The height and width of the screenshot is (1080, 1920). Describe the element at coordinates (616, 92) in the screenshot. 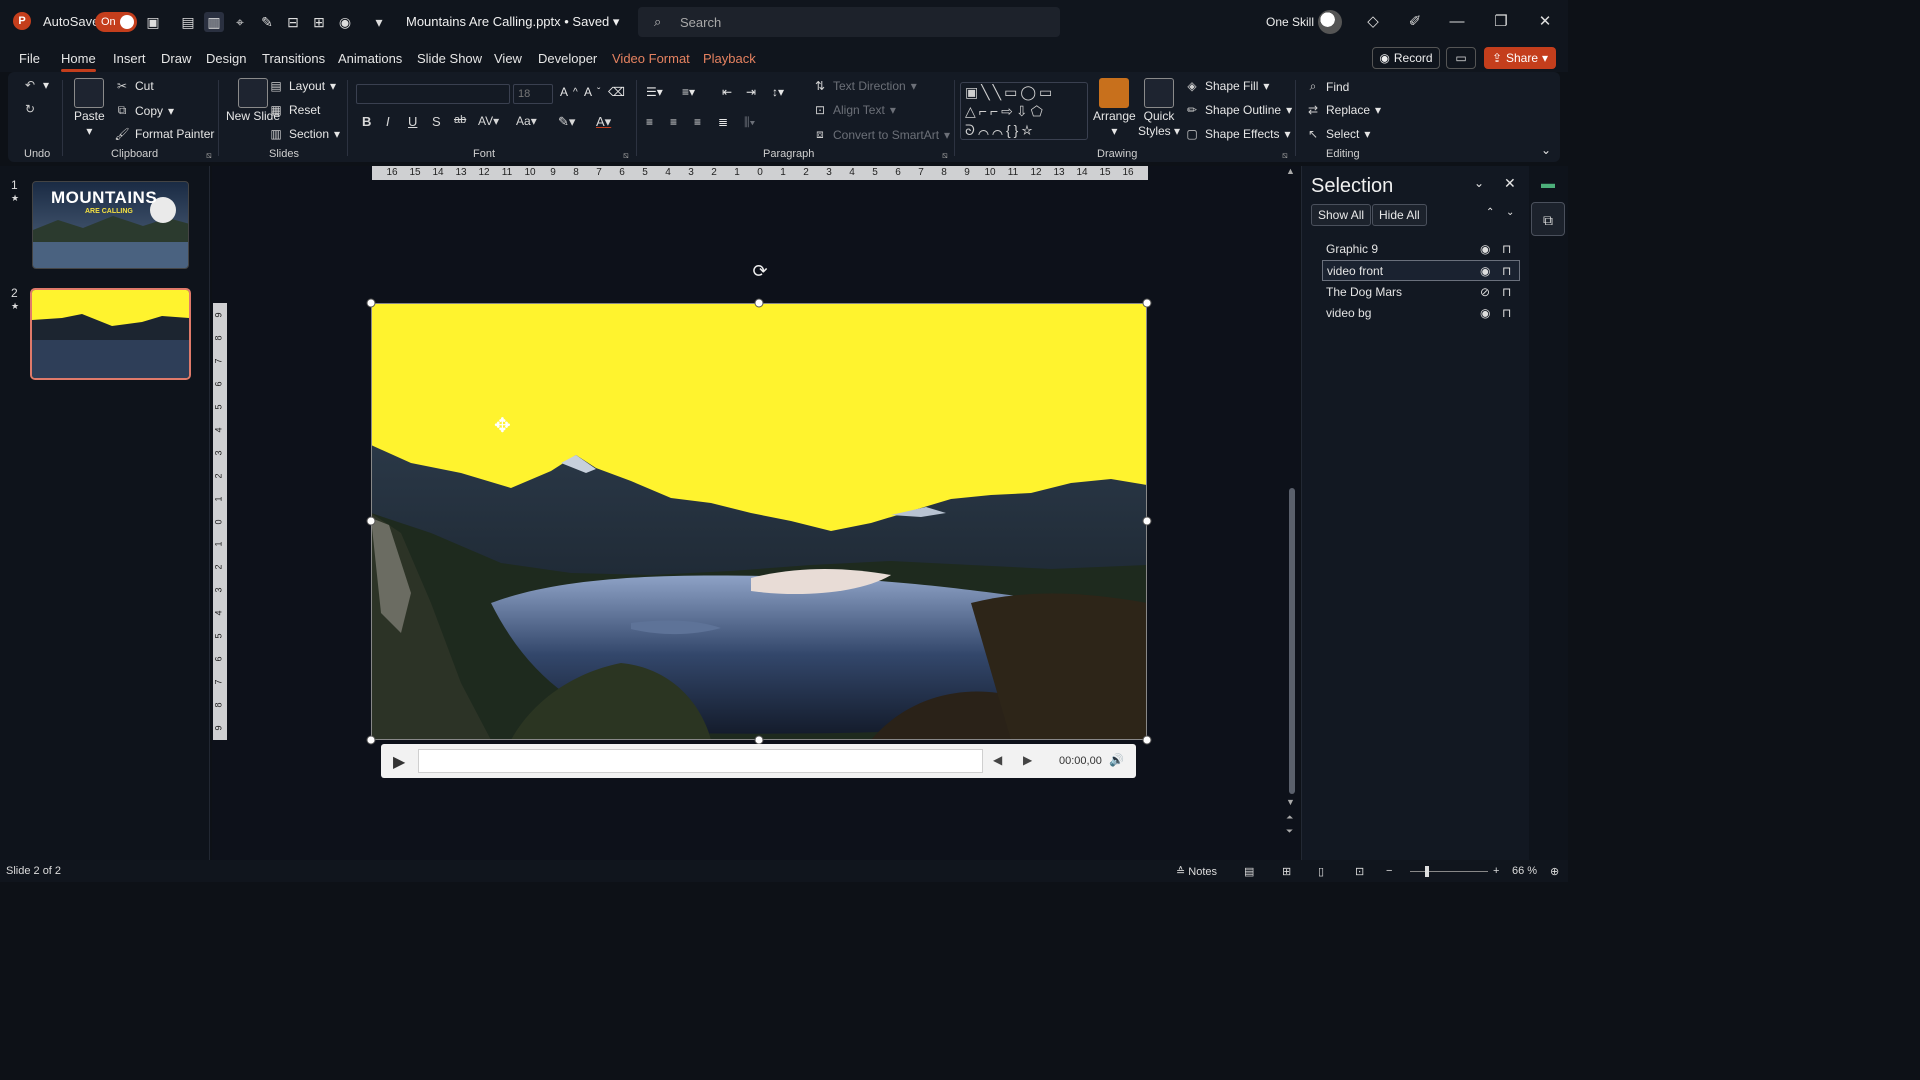

I see `clear-format-icon: ⌫` at that location.